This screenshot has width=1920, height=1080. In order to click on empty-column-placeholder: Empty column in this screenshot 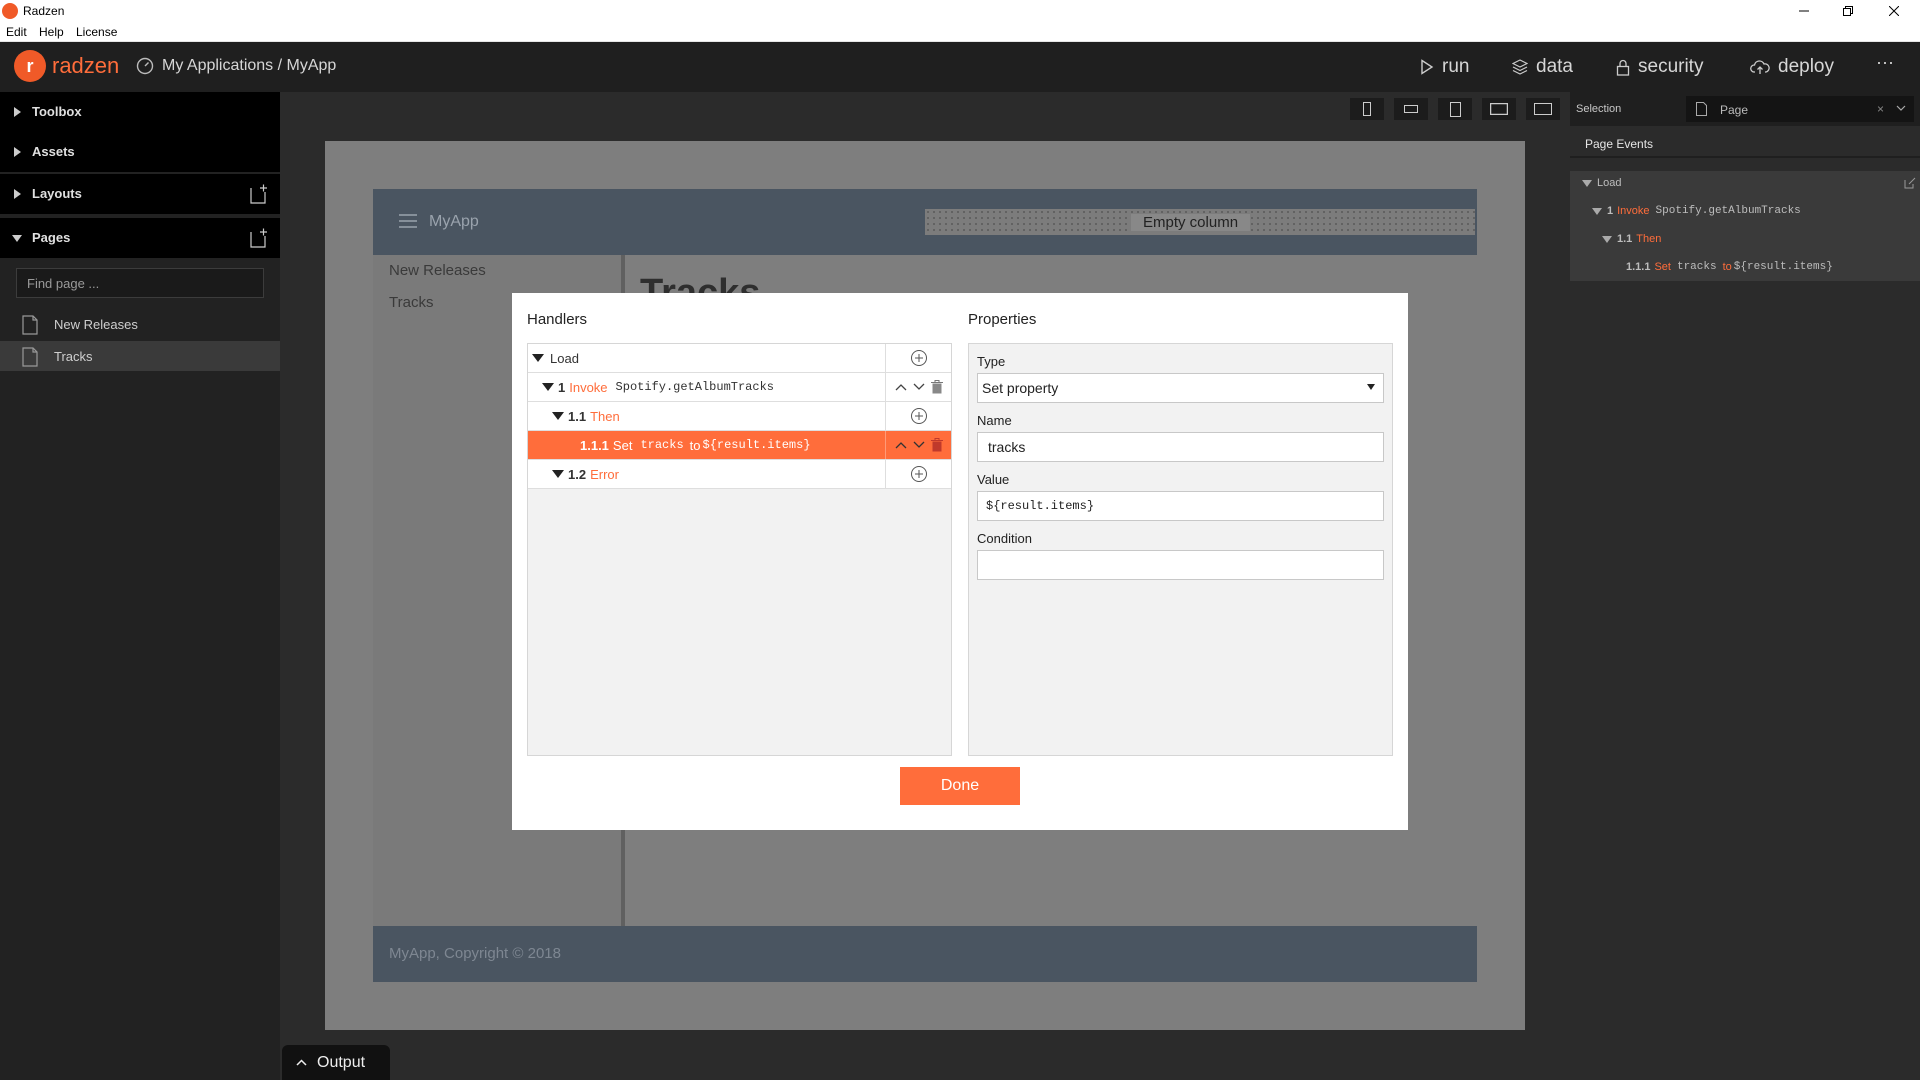, I will do `click(1200, 222)`.